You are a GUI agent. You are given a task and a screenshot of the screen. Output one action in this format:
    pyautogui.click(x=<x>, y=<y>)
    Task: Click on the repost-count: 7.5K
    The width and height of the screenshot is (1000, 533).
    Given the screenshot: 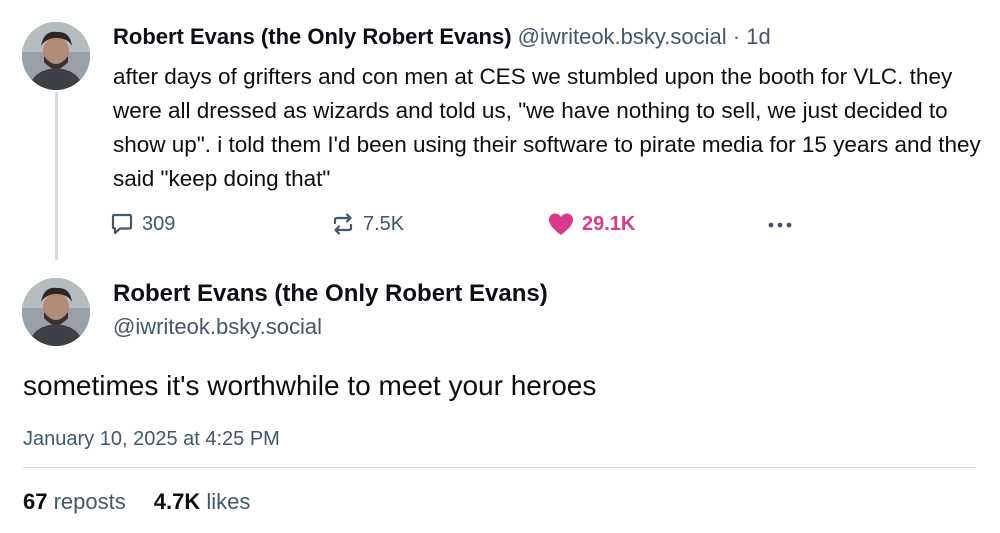 What is the action you would take?
    pyautogui.click(x=384, y=223)
    